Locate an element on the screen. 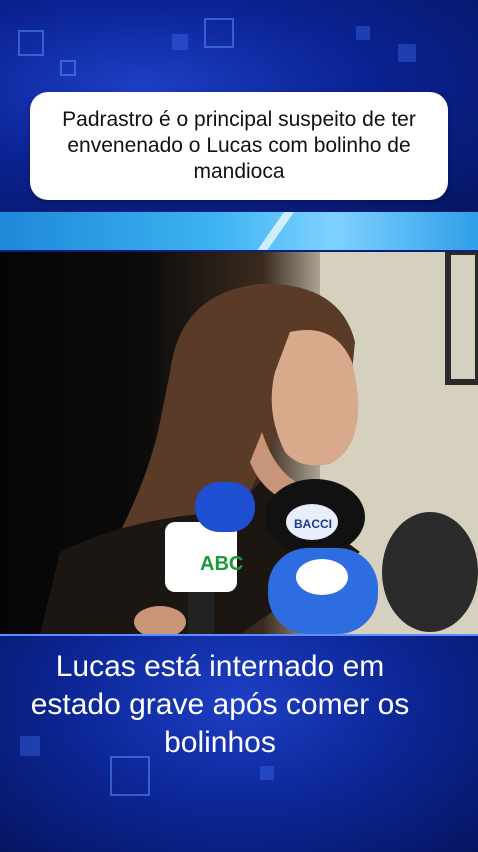 This screenshot has height=852, width=478. mic-label: ABC is located at coordinates (221, 564).